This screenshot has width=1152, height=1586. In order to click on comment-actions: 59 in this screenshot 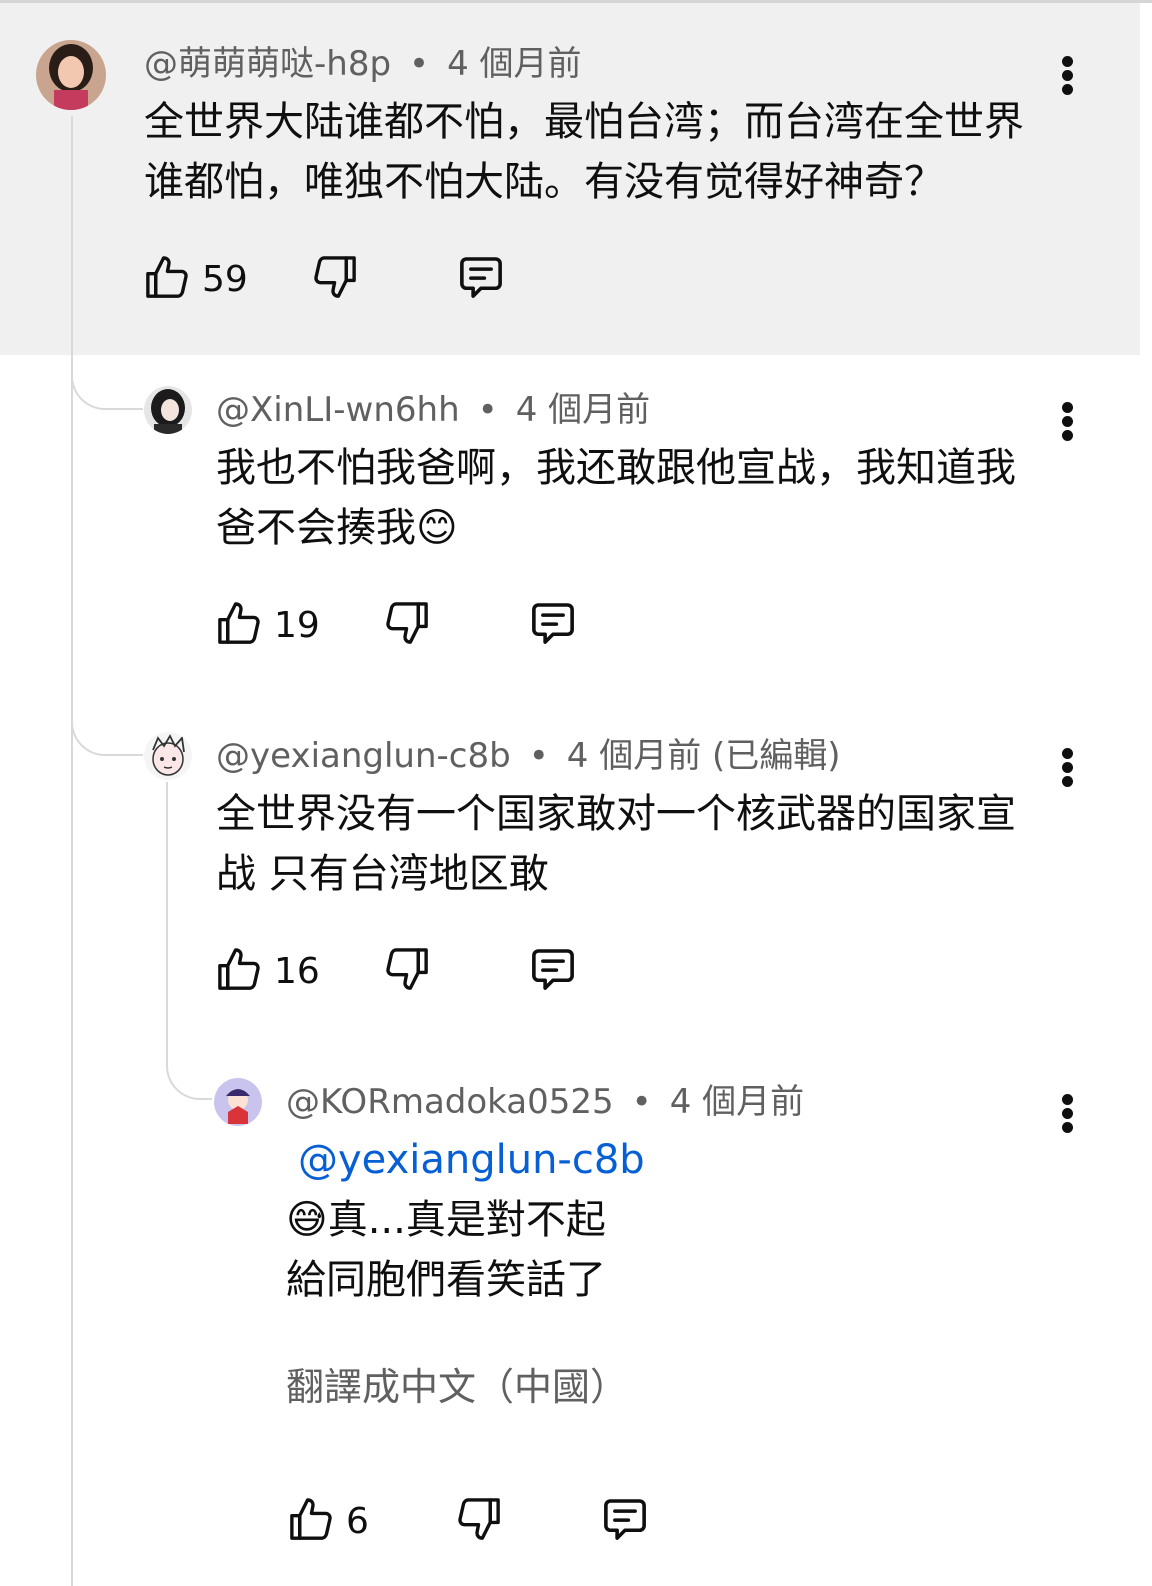, I will do `click(340, 280)`.